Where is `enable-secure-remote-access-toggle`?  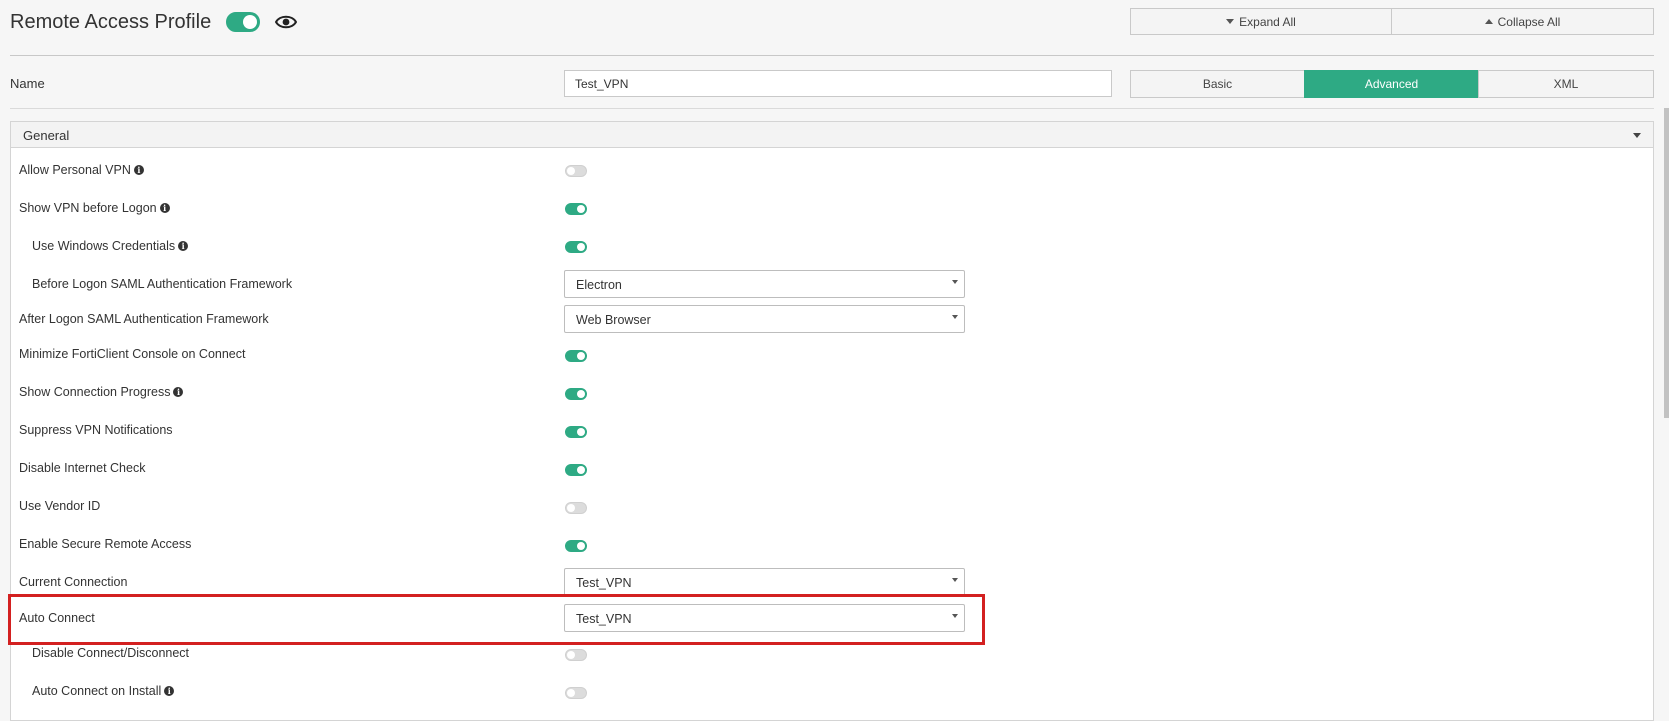
enable-secure-remote-access-toggle is located at coordinates (576, 546).